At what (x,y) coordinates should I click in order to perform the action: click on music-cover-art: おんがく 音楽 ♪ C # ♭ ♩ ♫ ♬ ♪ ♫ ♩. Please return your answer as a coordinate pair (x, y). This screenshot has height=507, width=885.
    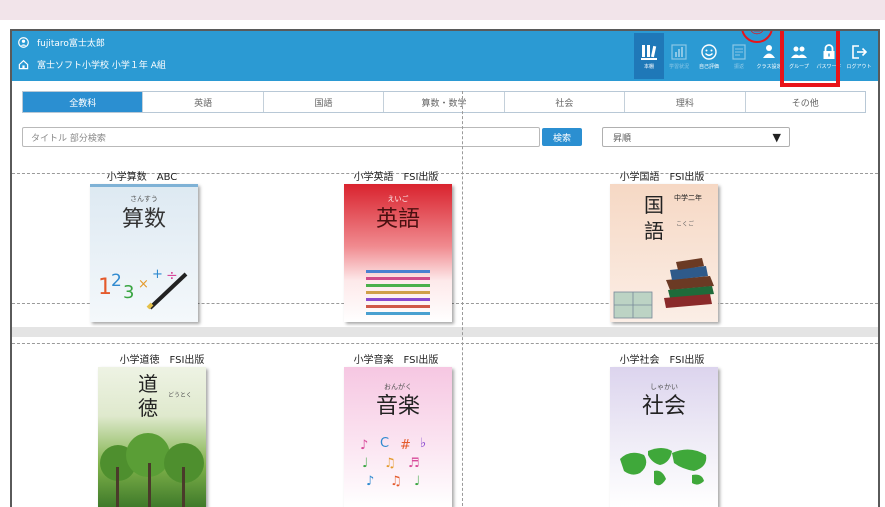
    Looking at the image, I should click on (393, 435).